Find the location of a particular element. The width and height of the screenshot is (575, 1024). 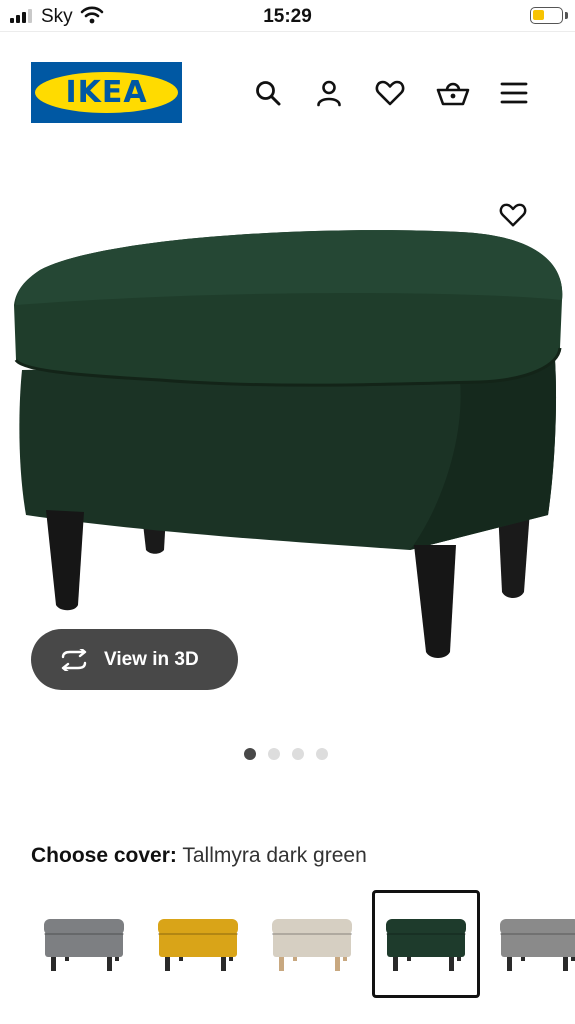

logo-text: IKEA is located at coordinates (106, 92).